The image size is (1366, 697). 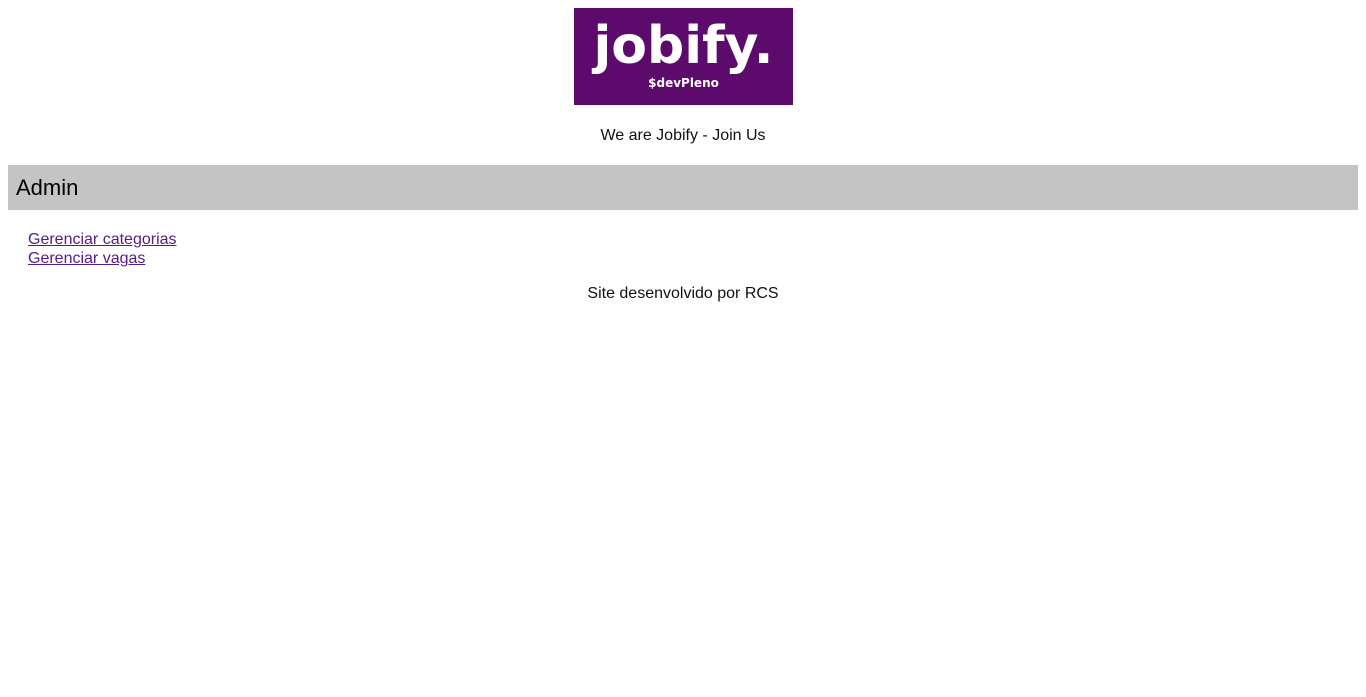 What do you see at coordinates (86, 258) in the screenshot?
I see `manage-jobs-link: Gerenciar vagas` at bounding box center [86, 258].